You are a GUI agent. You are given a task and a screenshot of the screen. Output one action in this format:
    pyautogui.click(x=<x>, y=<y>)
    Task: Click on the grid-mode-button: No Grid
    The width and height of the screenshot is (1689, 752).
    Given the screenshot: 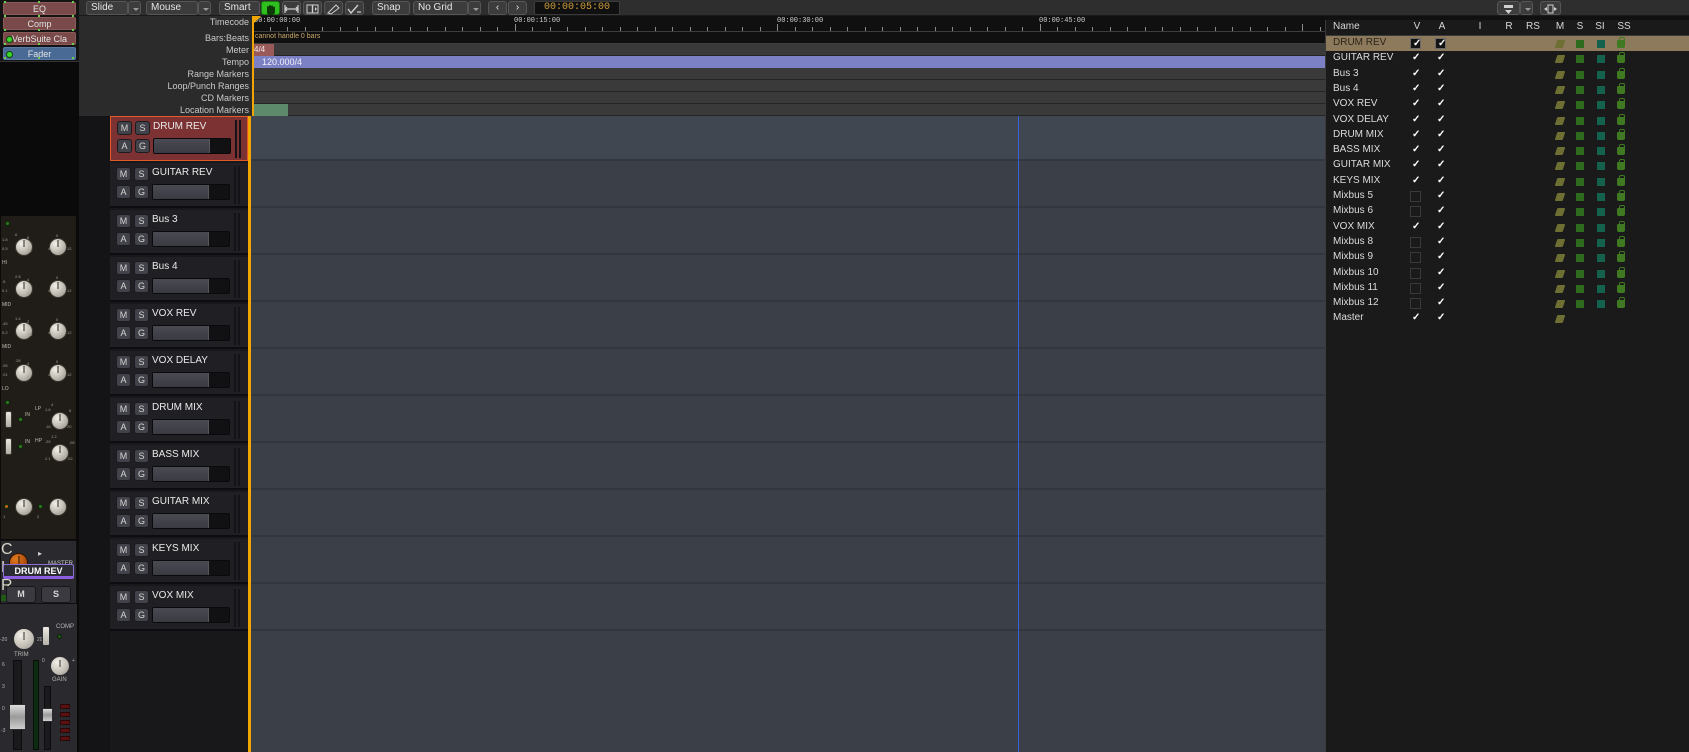 What is the action you would take?
    pyautogui.click(x=440, y=8)
    